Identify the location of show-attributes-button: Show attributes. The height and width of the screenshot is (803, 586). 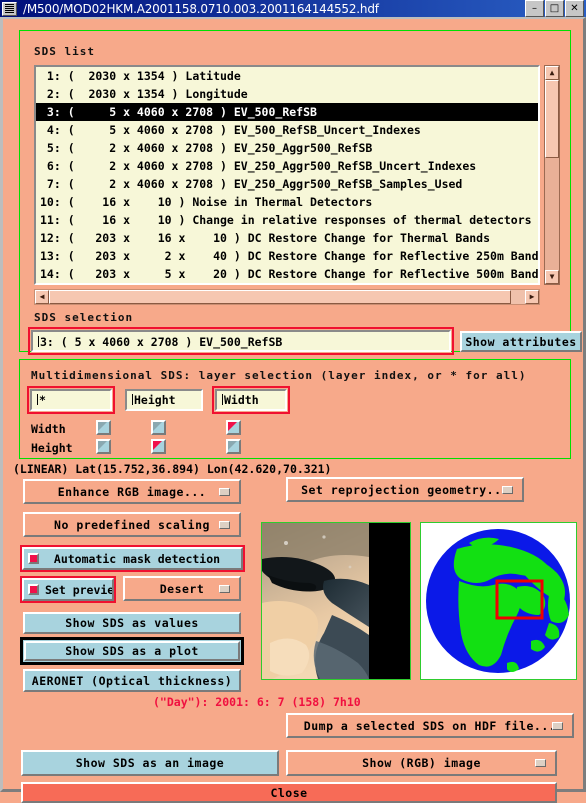
(521, 341).